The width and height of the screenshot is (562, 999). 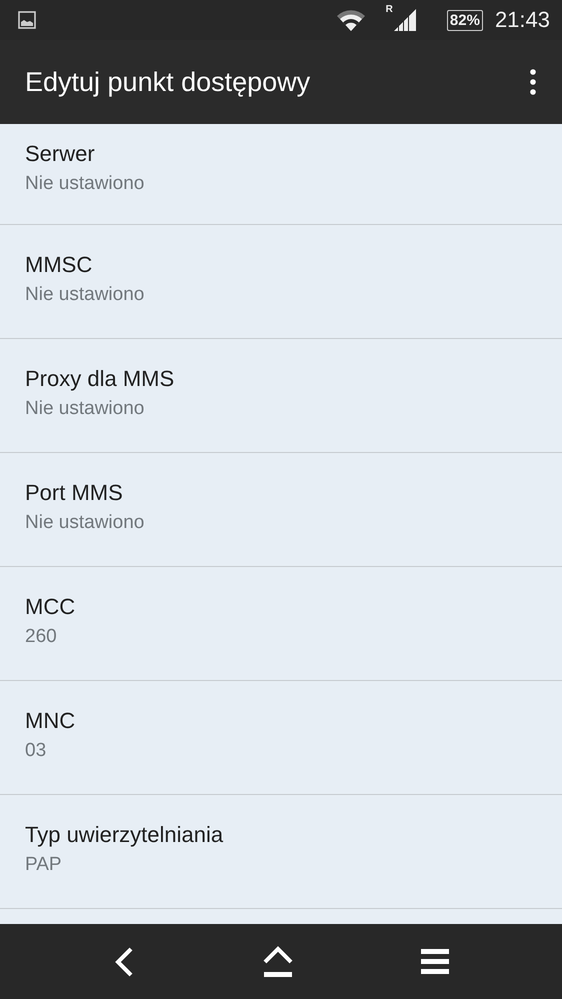 What do you see at coordinates (27, 20) in the screenshot?
I see `image-icon` at bounding box center [27, 20].